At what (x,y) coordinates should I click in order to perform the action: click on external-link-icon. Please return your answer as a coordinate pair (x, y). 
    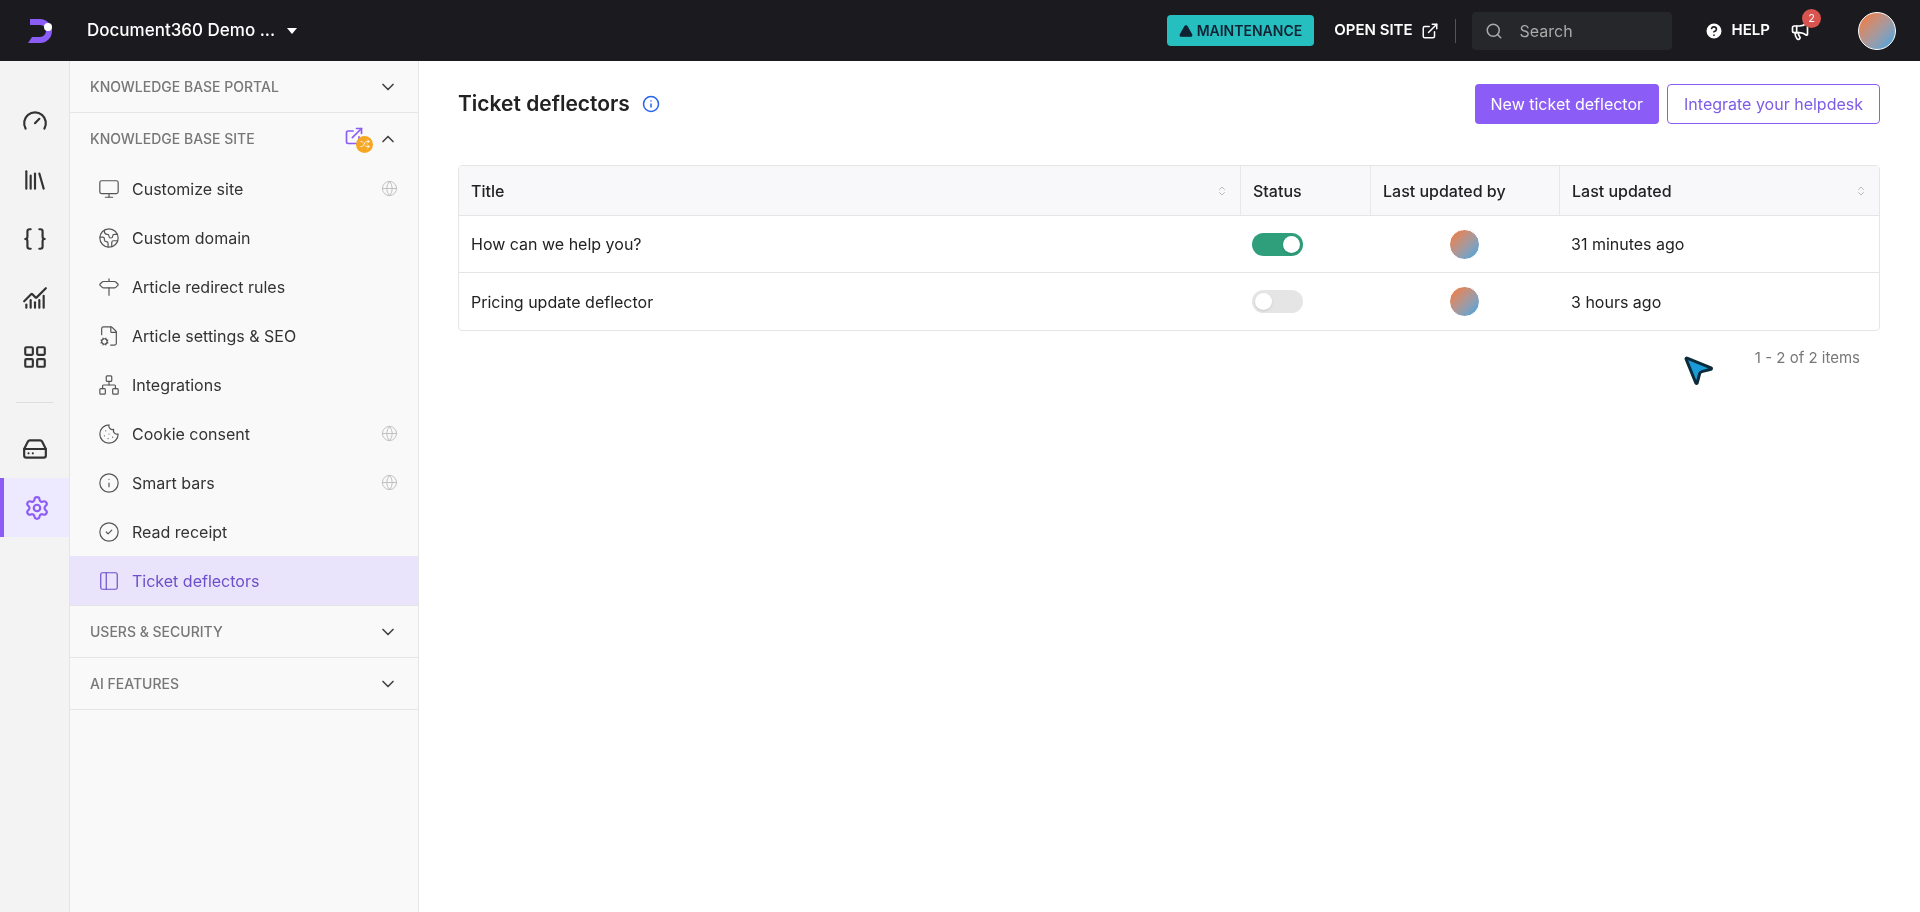
    Looking at the image, I should click on (1429, 30).